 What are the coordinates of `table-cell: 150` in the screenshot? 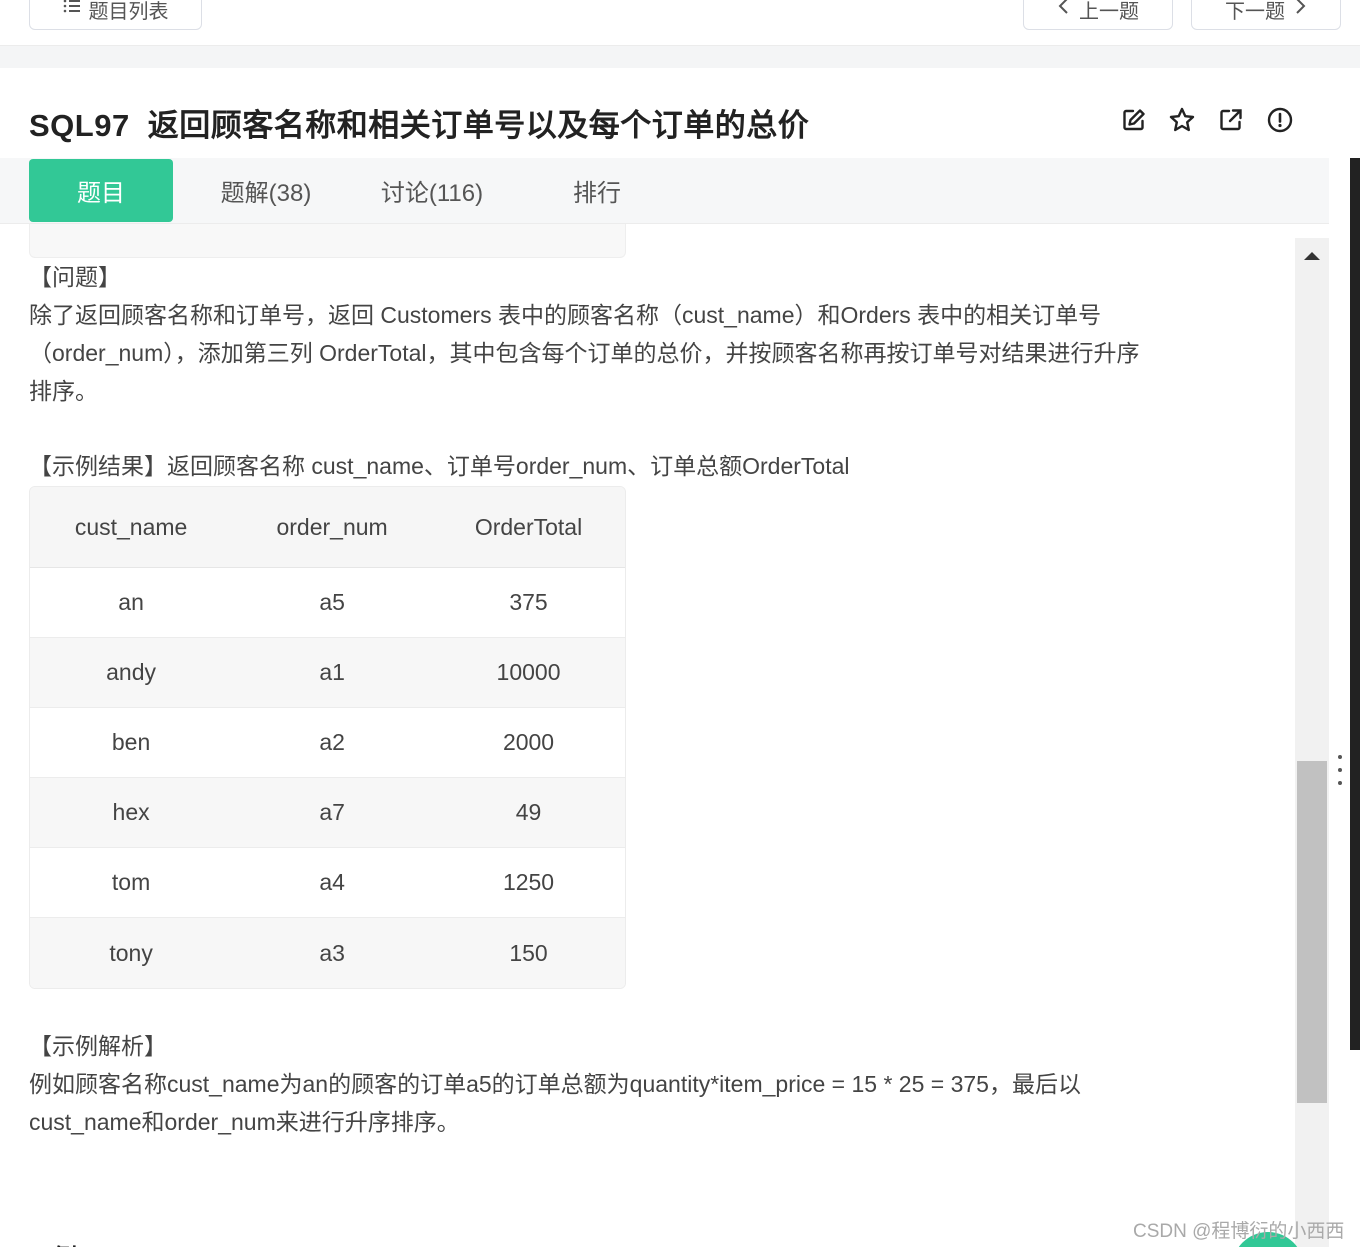 It's located at (528, 953).